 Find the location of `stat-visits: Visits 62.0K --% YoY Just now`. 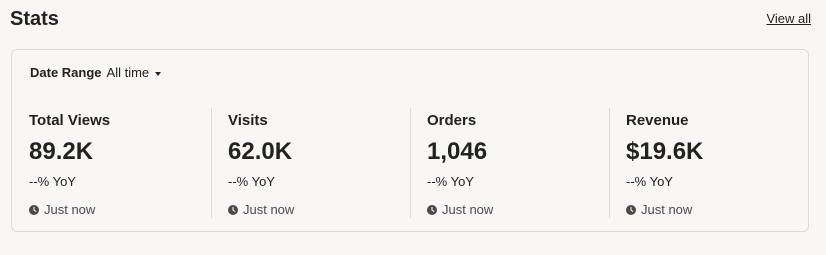

stat-visits: Visits 62.0K --% YoY Just now is located at coordinates (310, 163).